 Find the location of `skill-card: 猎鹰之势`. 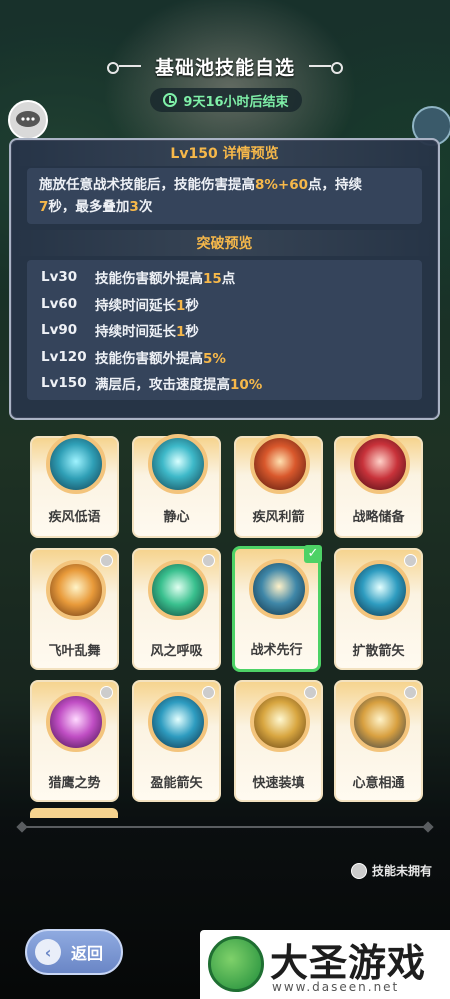

skill-card: 猎鹰之势 is located at coordinates (74, 741).